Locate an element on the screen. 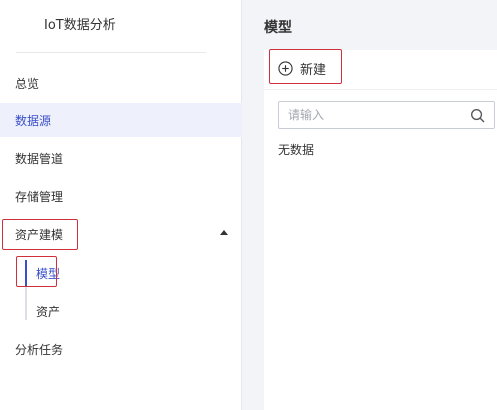  toolbar: 新建 is located at coordinates (380, 70).